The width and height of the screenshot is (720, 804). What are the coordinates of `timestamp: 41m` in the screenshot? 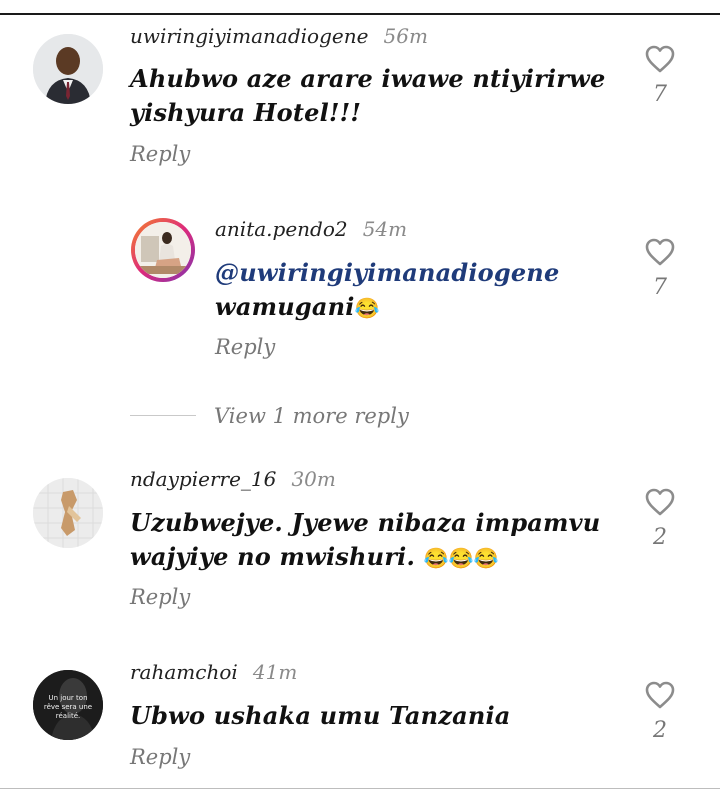 It's located at (275, 672).